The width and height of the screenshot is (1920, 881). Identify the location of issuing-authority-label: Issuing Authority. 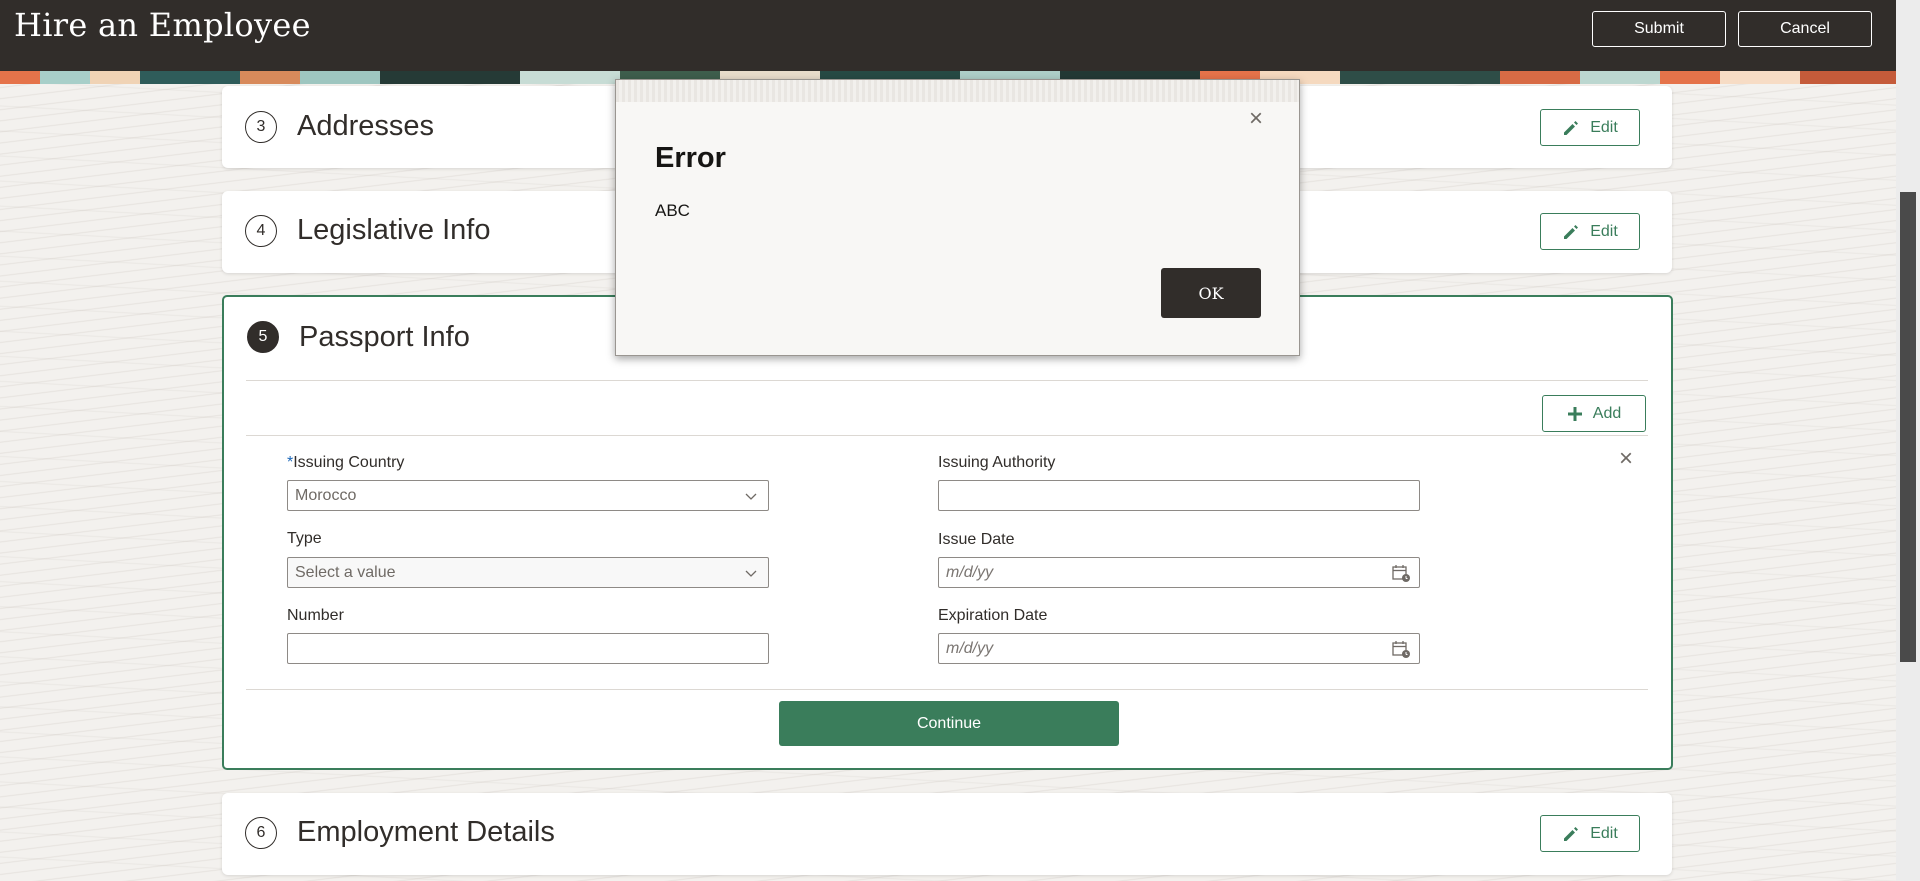
(997, 462).